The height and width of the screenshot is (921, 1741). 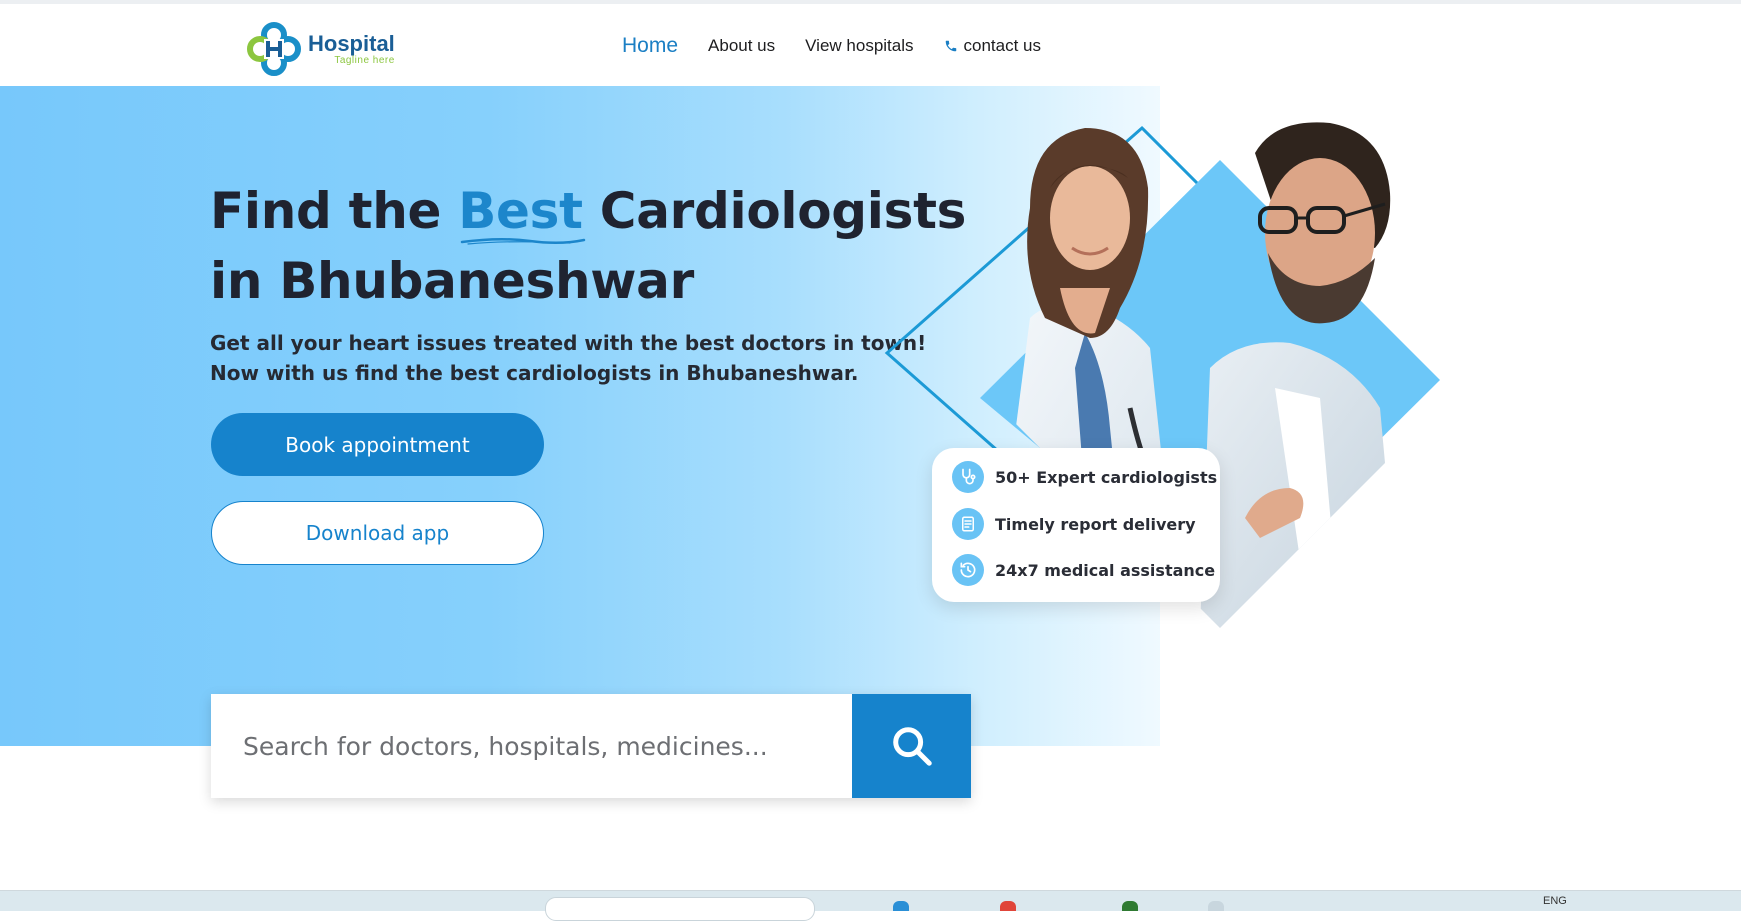 What do you see at coordinates (859, 46) in the screenshot?
I see `nav-view-hospitals: View hospitals` at bounding box center [859, 46].